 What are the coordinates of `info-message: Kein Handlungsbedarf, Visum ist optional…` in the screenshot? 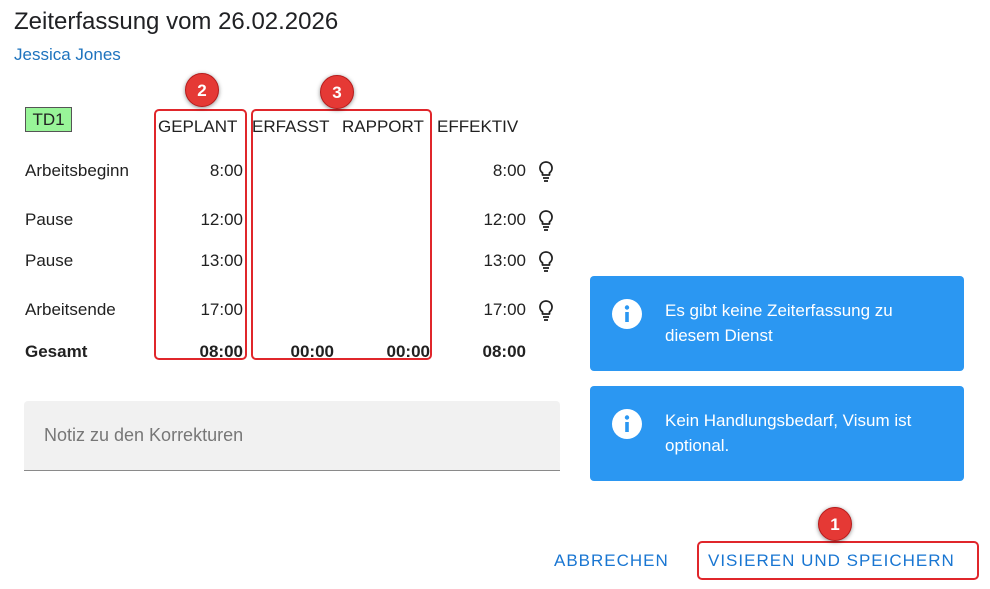 It's located at (777, 433).